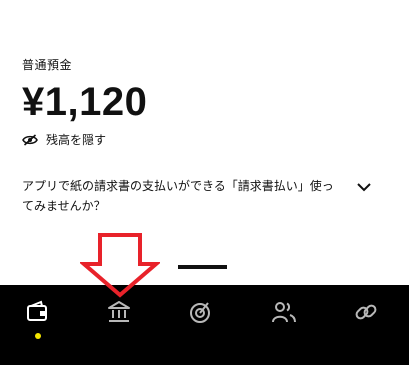  Describe the element at coordinates (38, 312) in the screenshot. I see `wallet-icon` at that location.